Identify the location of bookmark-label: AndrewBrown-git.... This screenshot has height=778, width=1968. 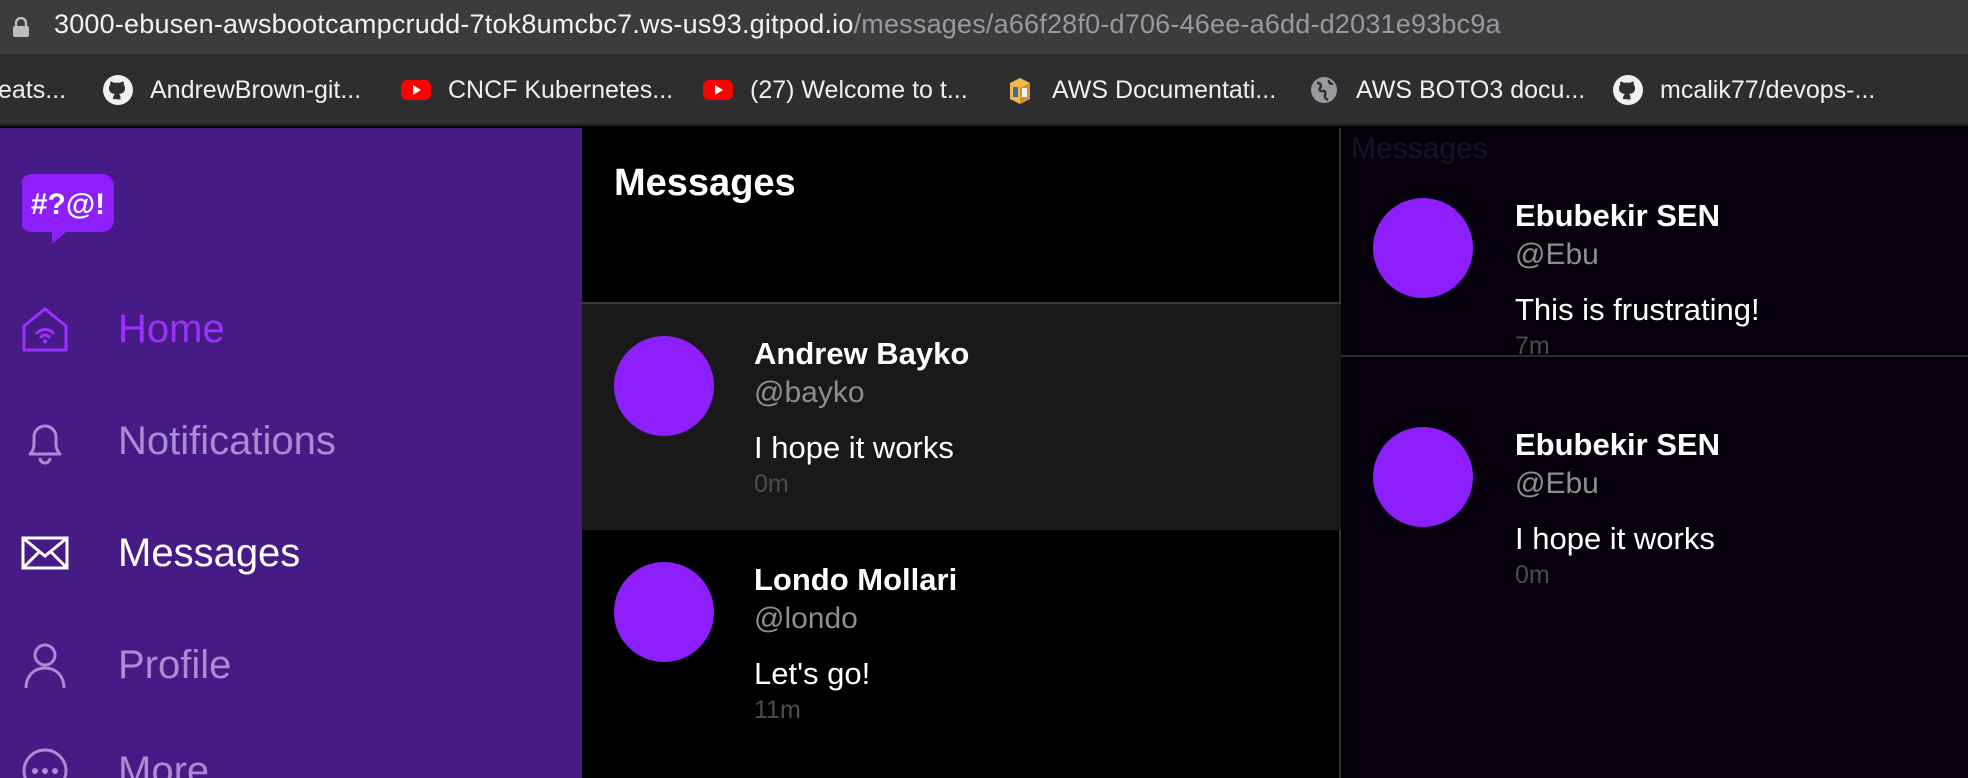
(256, 89).